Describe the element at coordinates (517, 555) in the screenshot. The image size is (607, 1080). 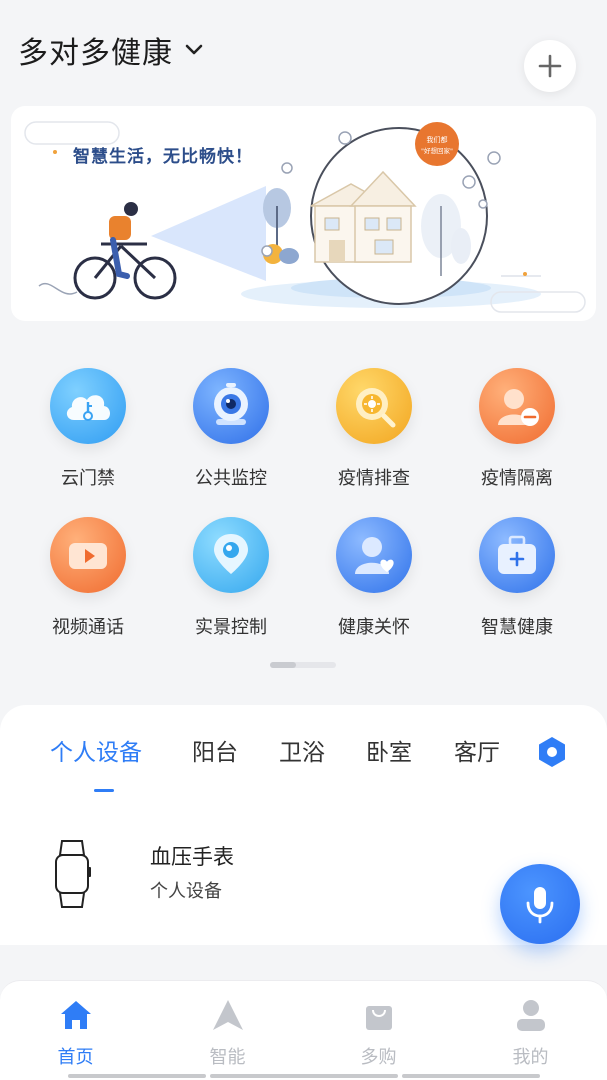
I see `medical-kit-icon` at that location.